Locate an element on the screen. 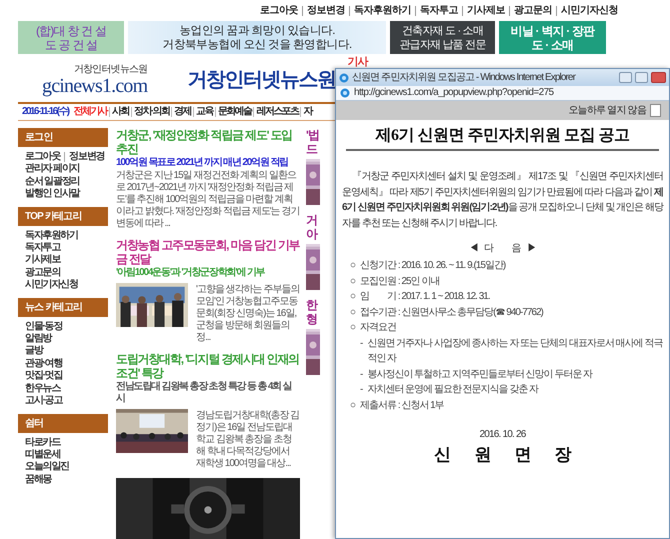  article-subheading: 전남도립대 김왕복 총장 초청 특강 등 총 4회 실시 is located at coordinates (204, 393).